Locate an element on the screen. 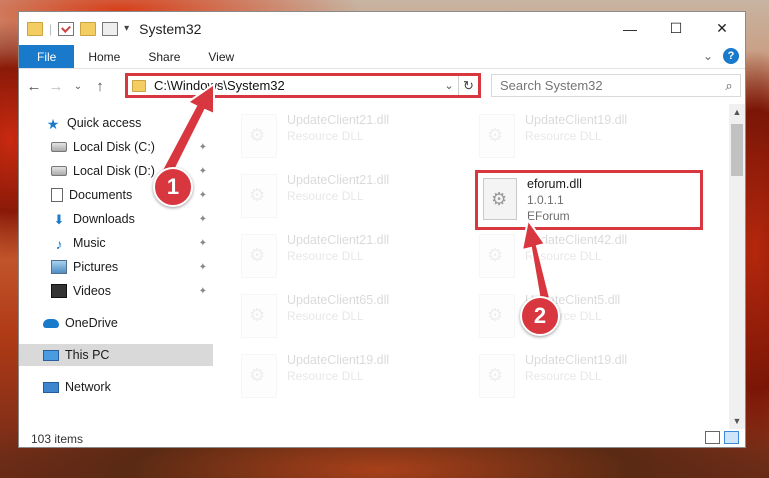 This screenshot has height=478, width=769. scroll-down-icon: ▼ is located at coordinates (737, 421).